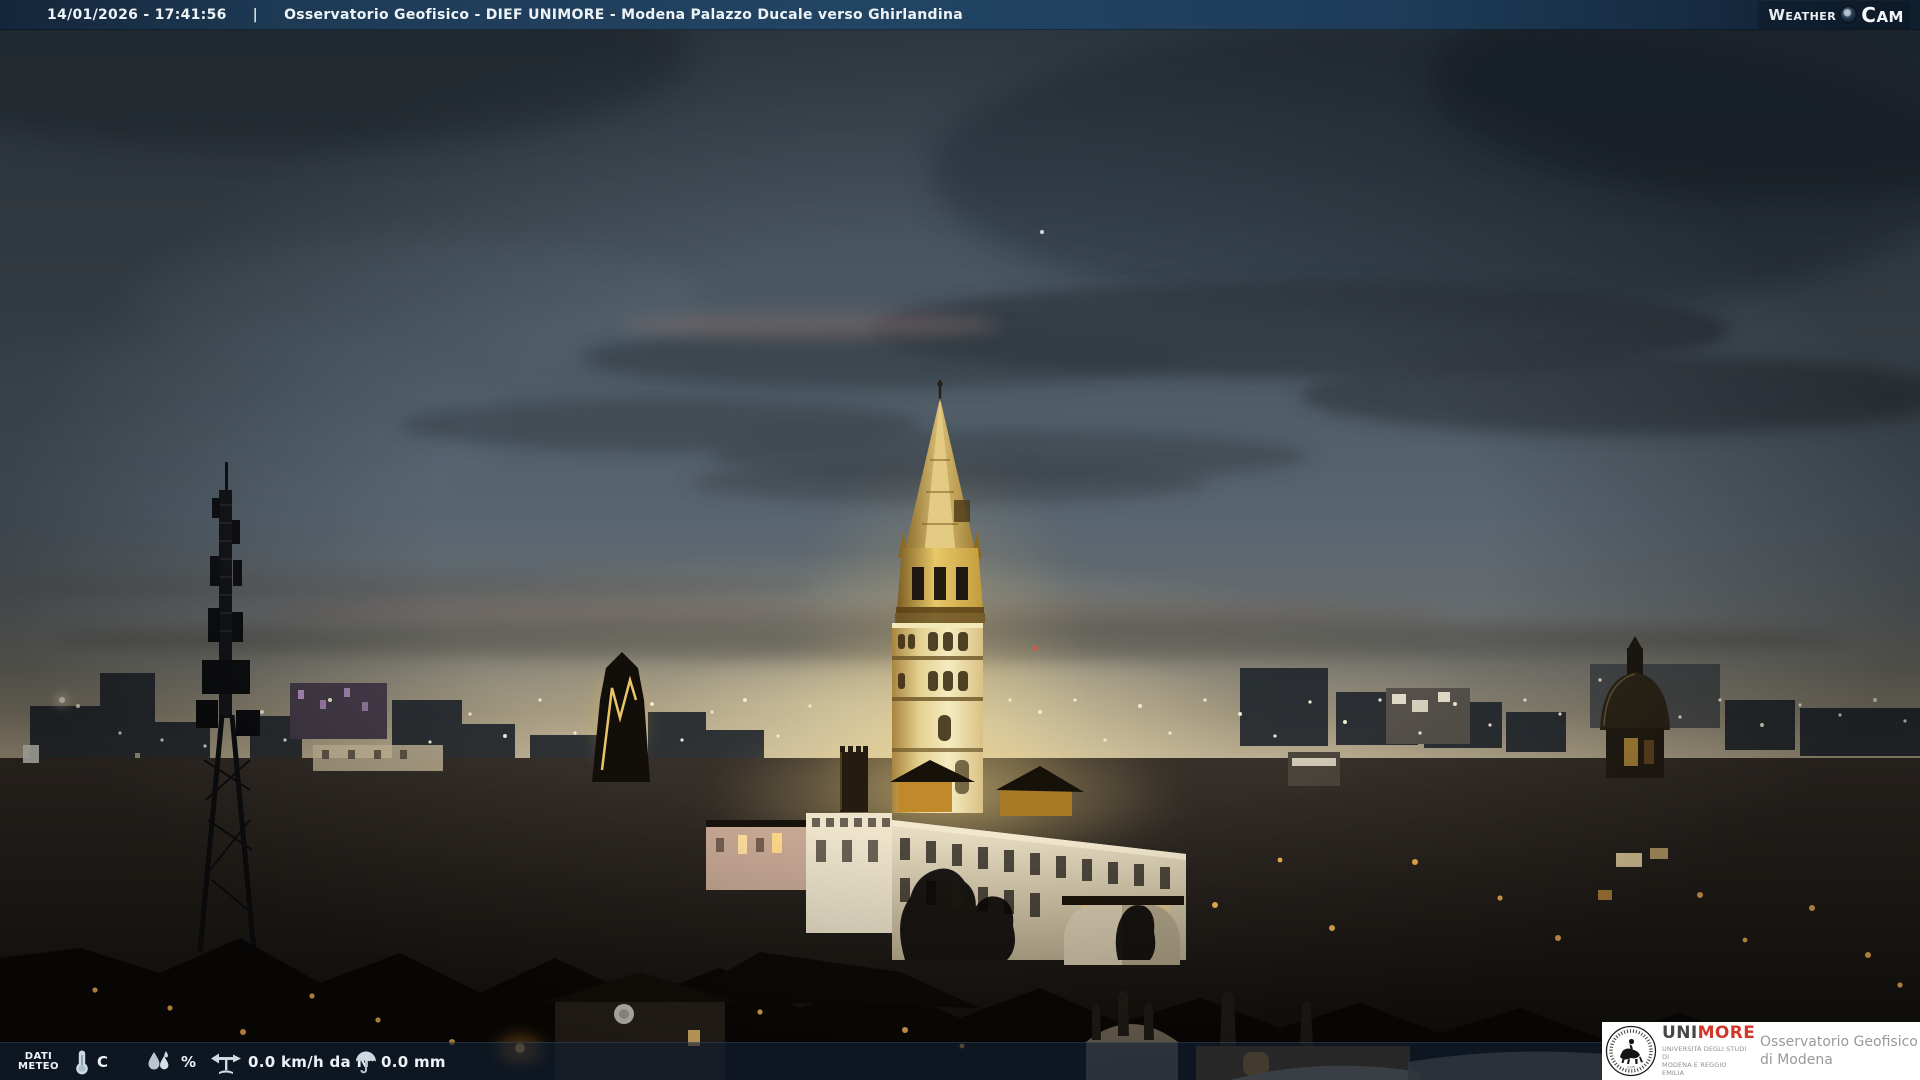  I want to click on wind-readout: 0.0 km/h da N, so click(309, 1062).